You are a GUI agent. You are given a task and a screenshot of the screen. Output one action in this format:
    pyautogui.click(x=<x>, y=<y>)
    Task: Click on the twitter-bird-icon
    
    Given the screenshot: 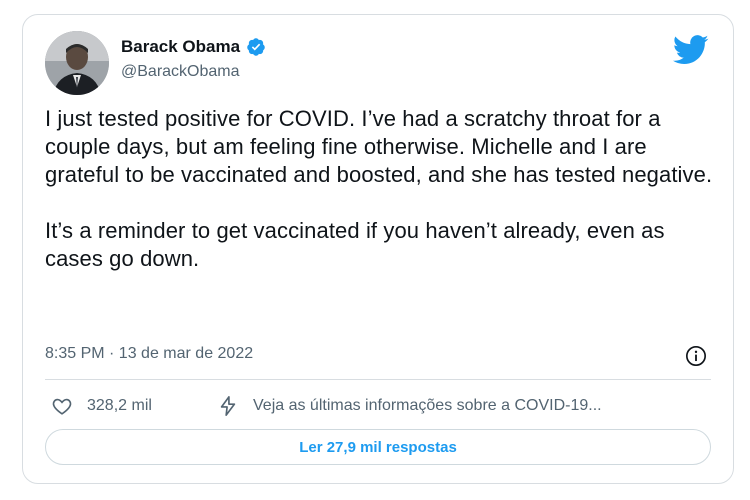 What is the action you would take?
    pyautogui.click(x=691, y=50)
    